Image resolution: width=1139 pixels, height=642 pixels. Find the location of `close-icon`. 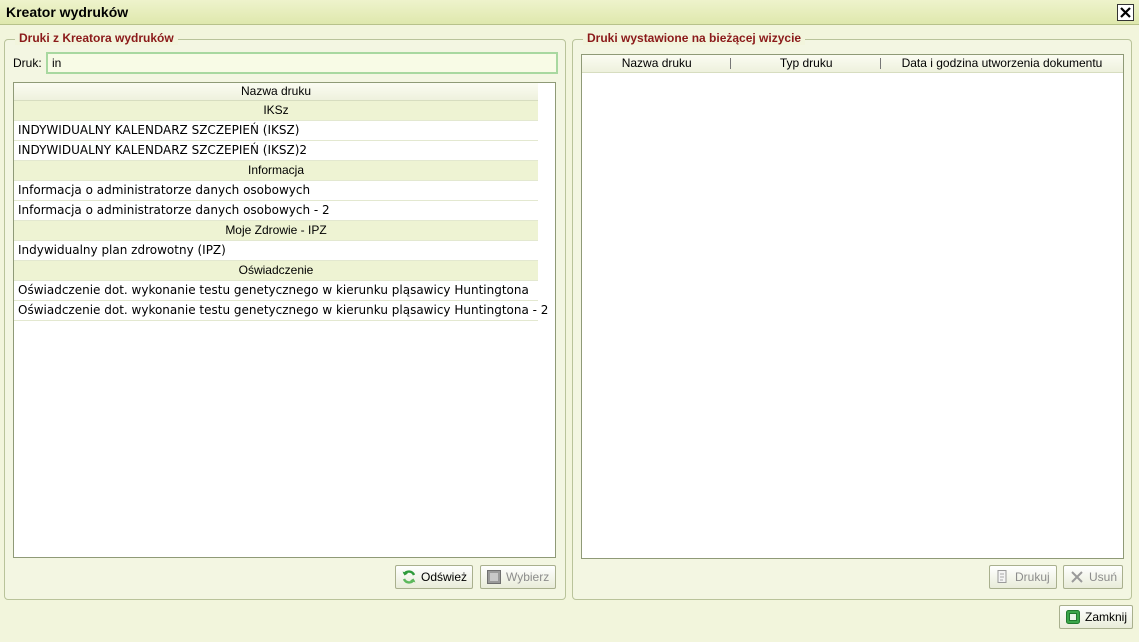

close-icon is located at coordinates (1125, 12).